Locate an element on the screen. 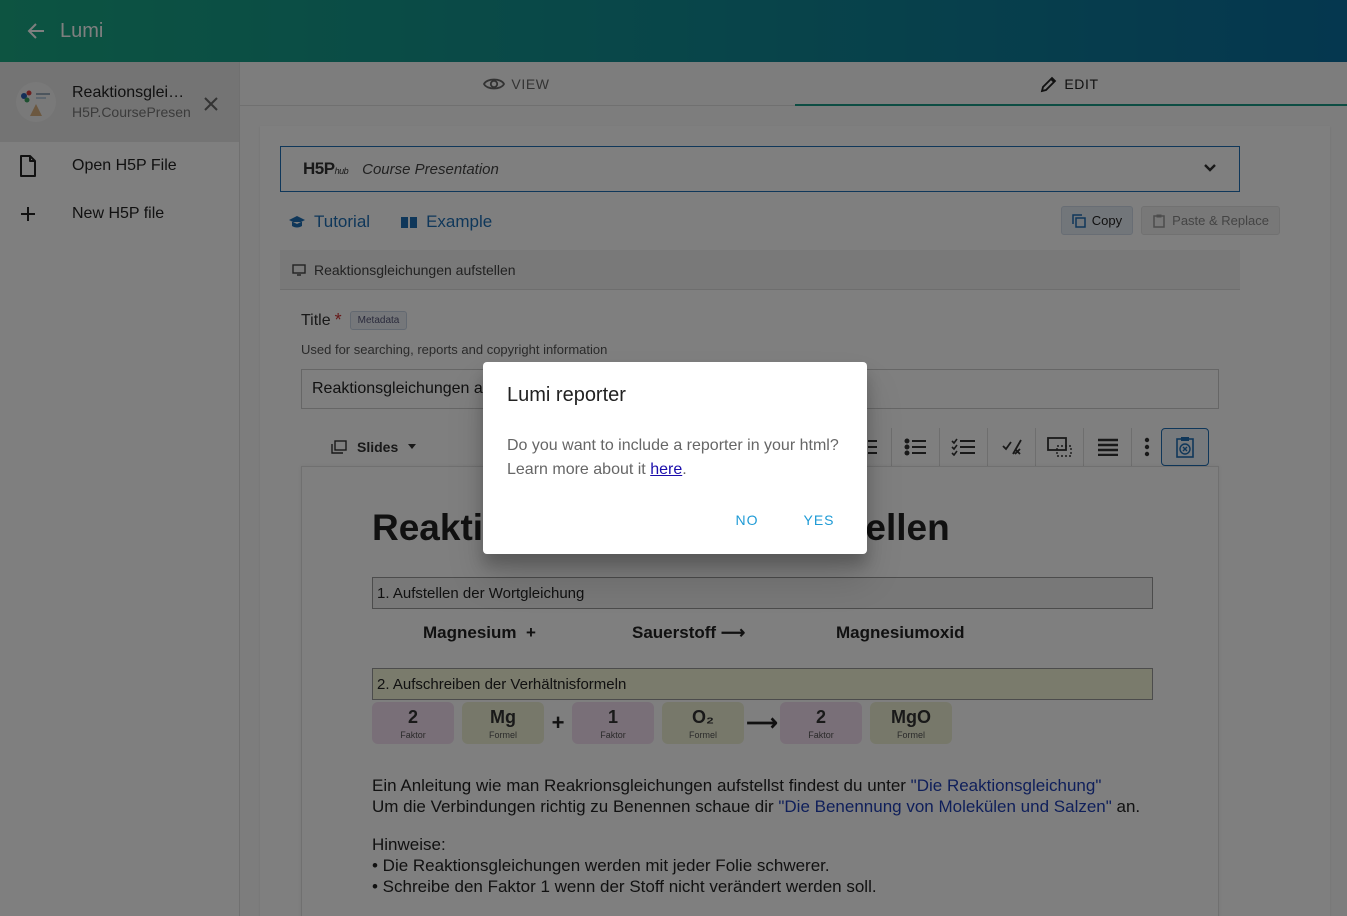 This screenshot has width=1347, height=916. dialog-period: . is located at coordinates (684, 469).